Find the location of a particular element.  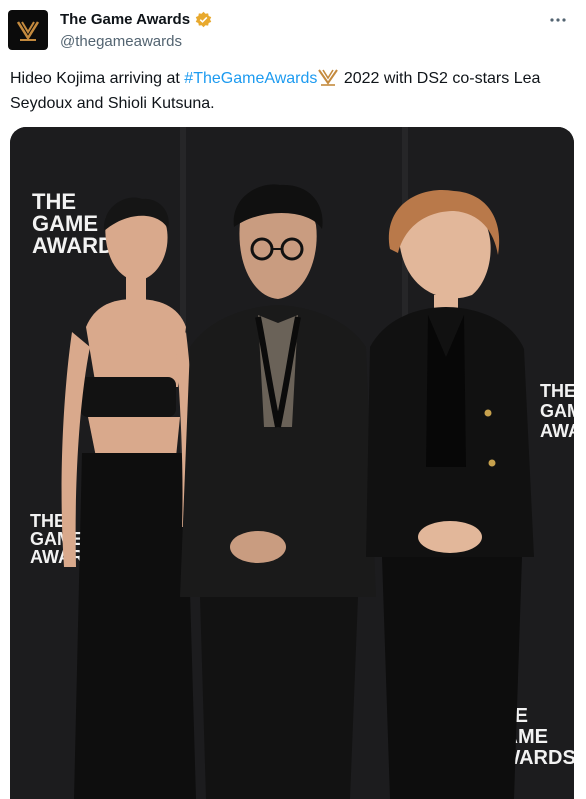

verified-badge-icon is located at coordinates (203, 19).